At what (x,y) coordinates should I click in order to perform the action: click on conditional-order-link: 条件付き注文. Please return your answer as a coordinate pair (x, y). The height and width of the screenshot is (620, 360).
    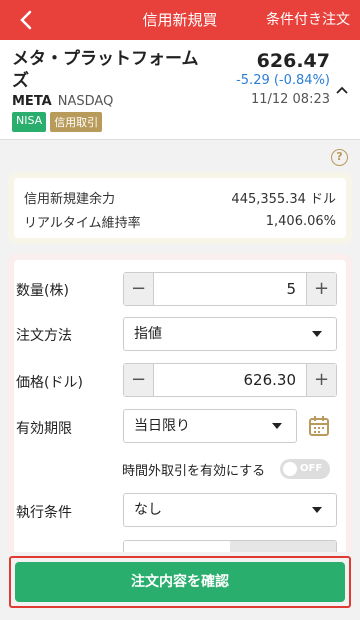
    Looking at the image, I should click on (308, 20).